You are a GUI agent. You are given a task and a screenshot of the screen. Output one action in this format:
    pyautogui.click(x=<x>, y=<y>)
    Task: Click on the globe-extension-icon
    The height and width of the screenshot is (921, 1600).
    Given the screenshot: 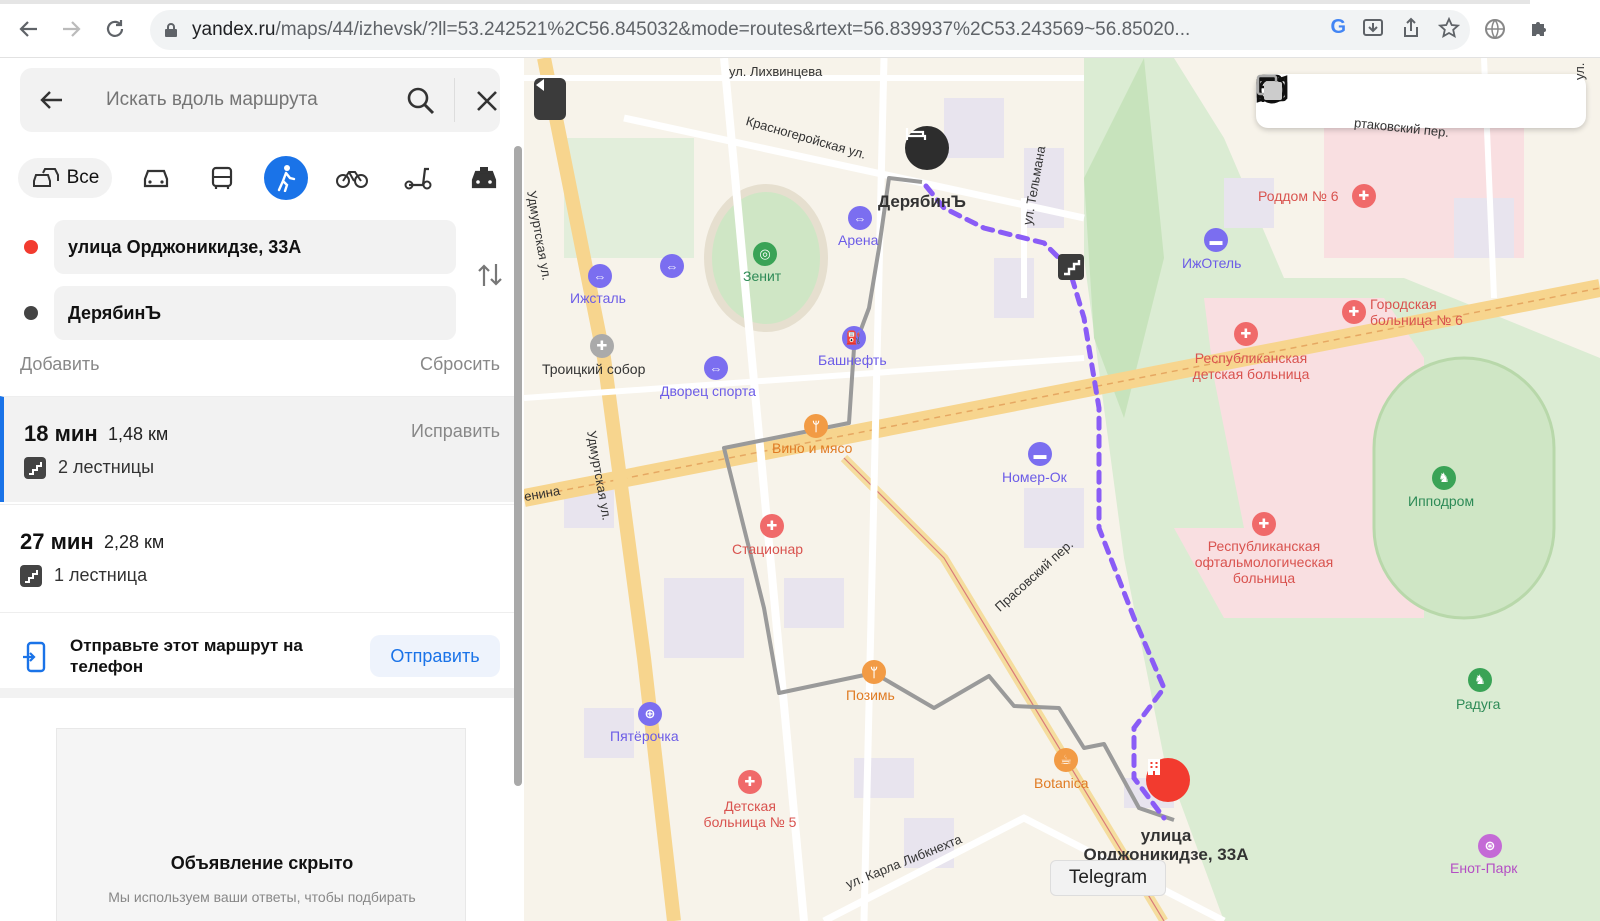 What is the action you would take?
    pyautogui.click(x=1495, y=29)
    